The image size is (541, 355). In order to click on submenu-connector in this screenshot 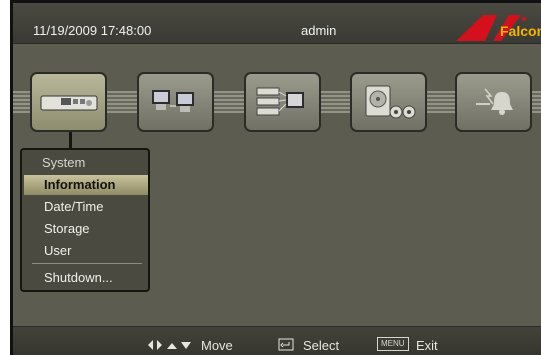, I will do `click(70, 140)`.